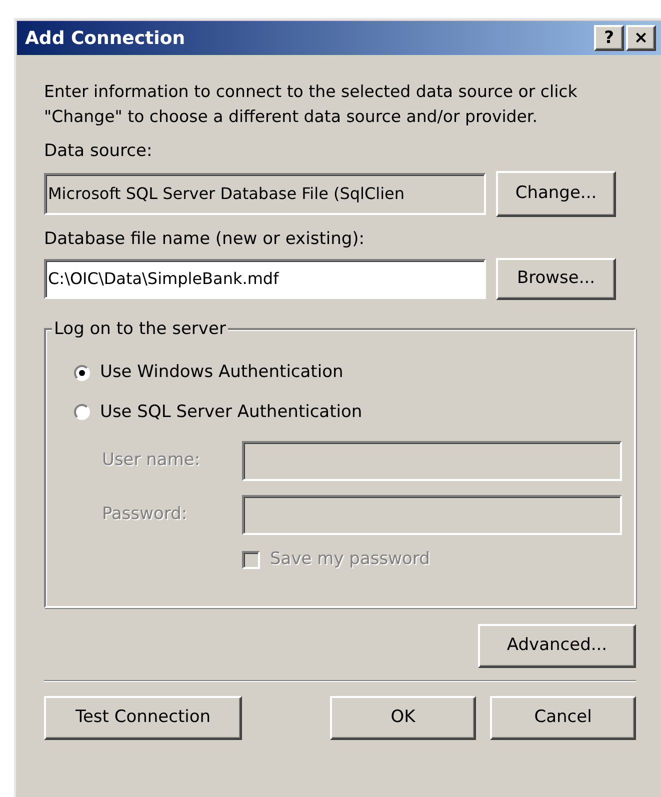  What do you see at coordinates (222, 372) in the screenshot?
I see `radio-label: Use Windows Authentication` at bounding box center [222, 372].